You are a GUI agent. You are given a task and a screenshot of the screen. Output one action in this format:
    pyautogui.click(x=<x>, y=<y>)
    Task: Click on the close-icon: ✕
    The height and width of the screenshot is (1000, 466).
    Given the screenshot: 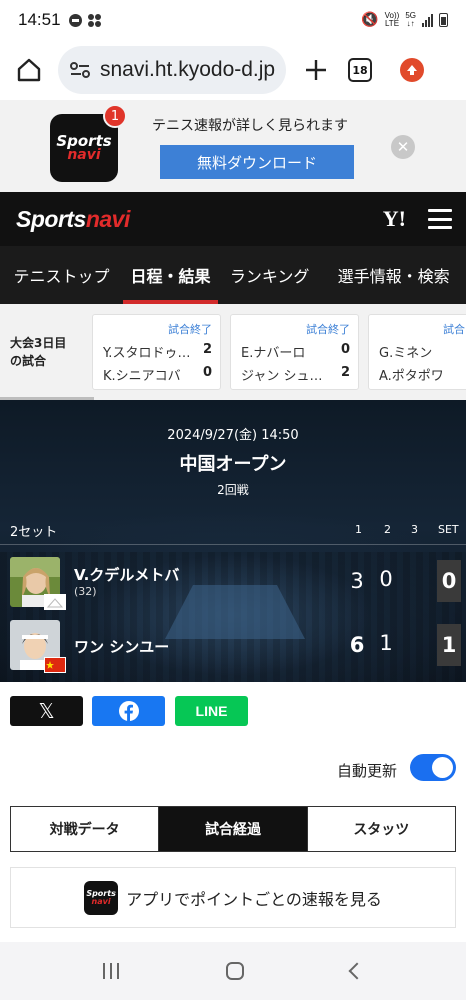 What is the action you would take?
    pyautogui.click(x=403, y=147)
    